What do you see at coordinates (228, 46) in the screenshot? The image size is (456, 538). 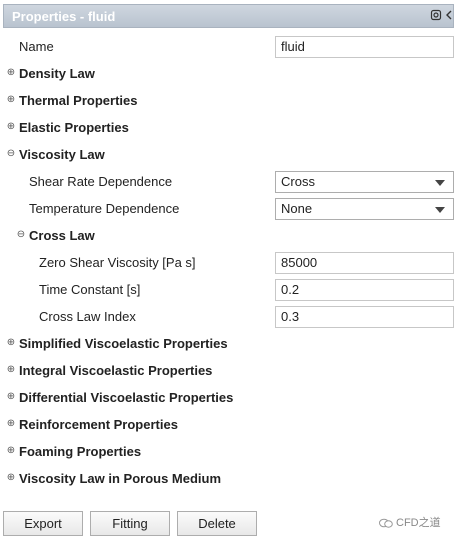 I see `name-row: Name fluid` at bounding box center [228, 46].